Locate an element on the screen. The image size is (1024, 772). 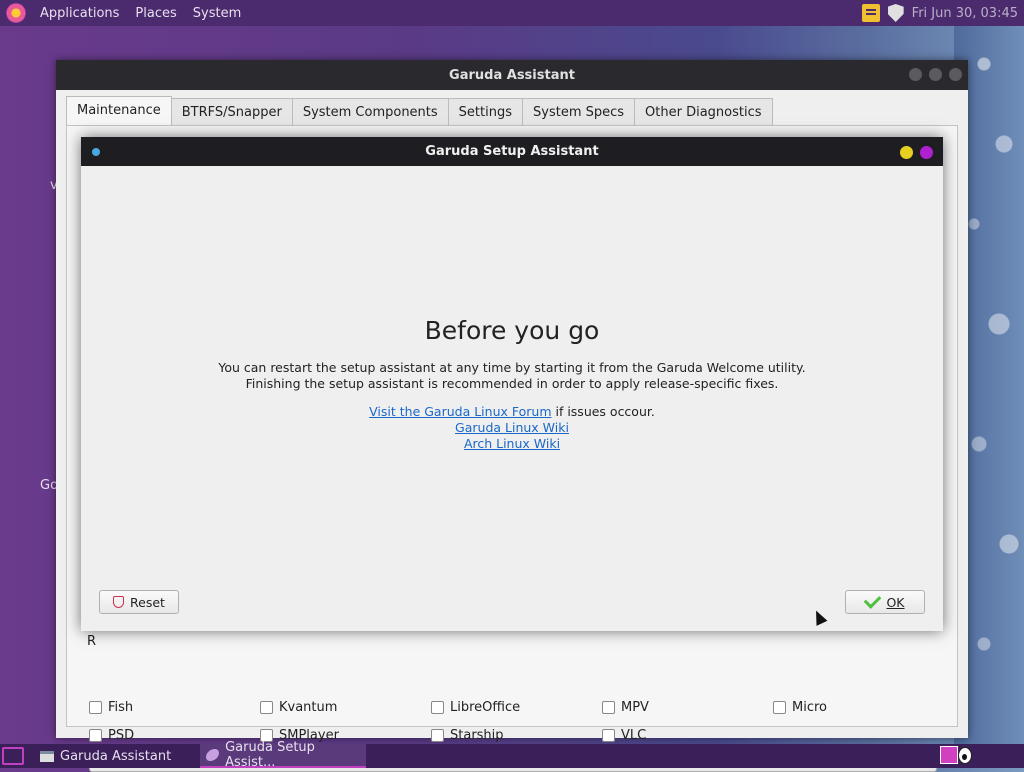
reset-icon is located at coordinates (119, 602).